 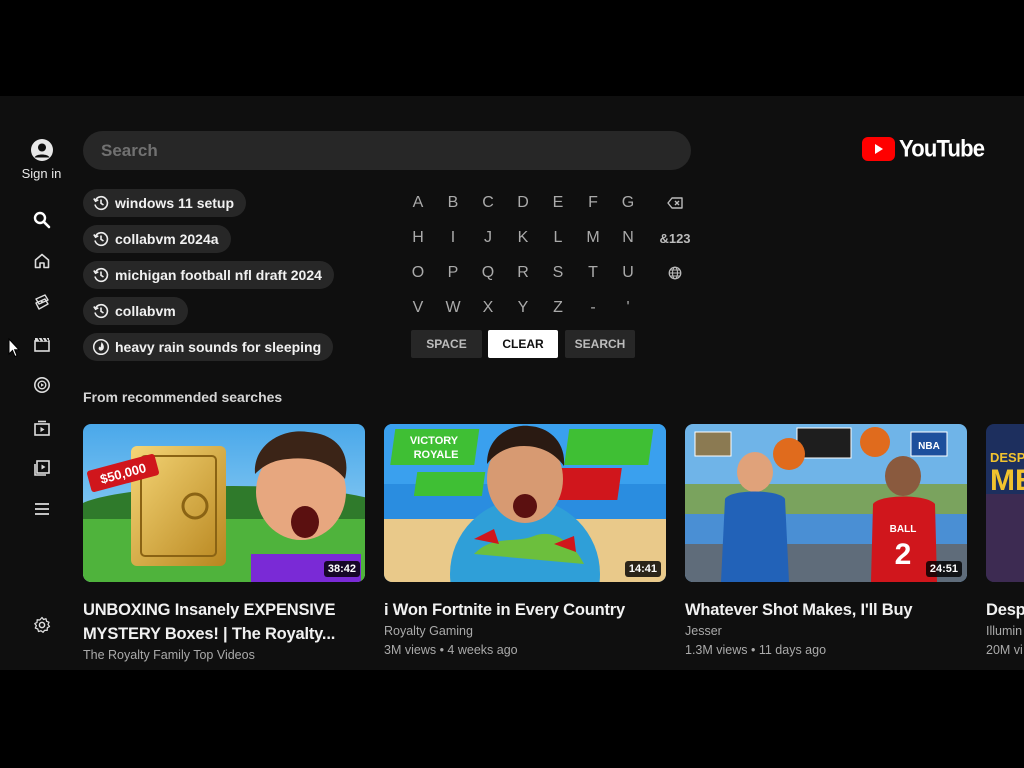 What do you see at coordinates (129, 150) in the screenshot?
I see `search-placeholder: Search` at bounding box center [129, 150].